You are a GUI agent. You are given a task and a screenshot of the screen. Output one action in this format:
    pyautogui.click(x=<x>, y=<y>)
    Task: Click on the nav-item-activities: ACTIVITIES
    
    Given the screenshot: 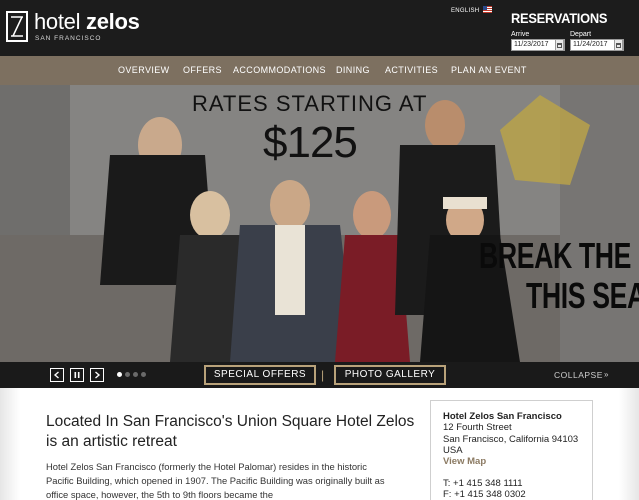 What is the action you would take?
    pyautogui.click(x=411, y=70)
    